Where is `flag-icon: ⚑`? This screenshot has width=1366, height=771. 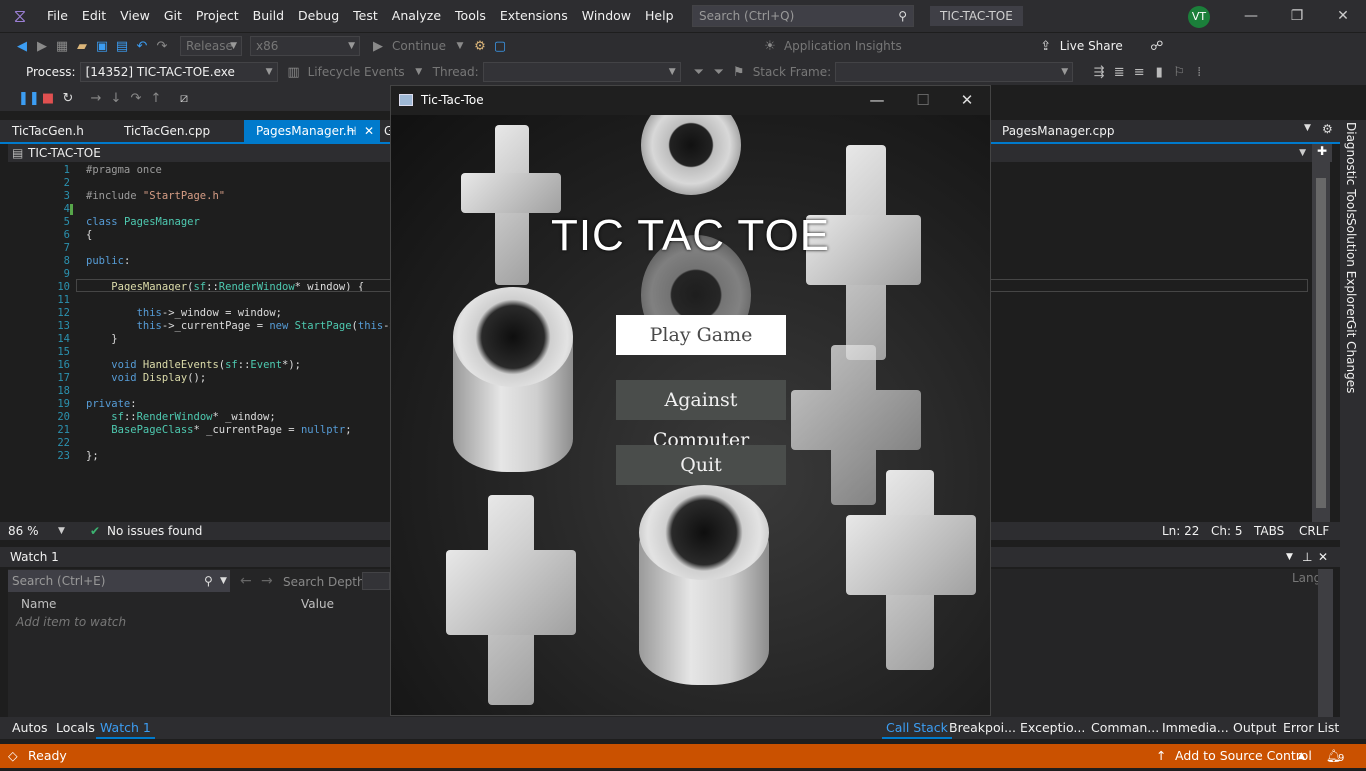 flag-icon: ⚑ is located at coordinates (739, 72).